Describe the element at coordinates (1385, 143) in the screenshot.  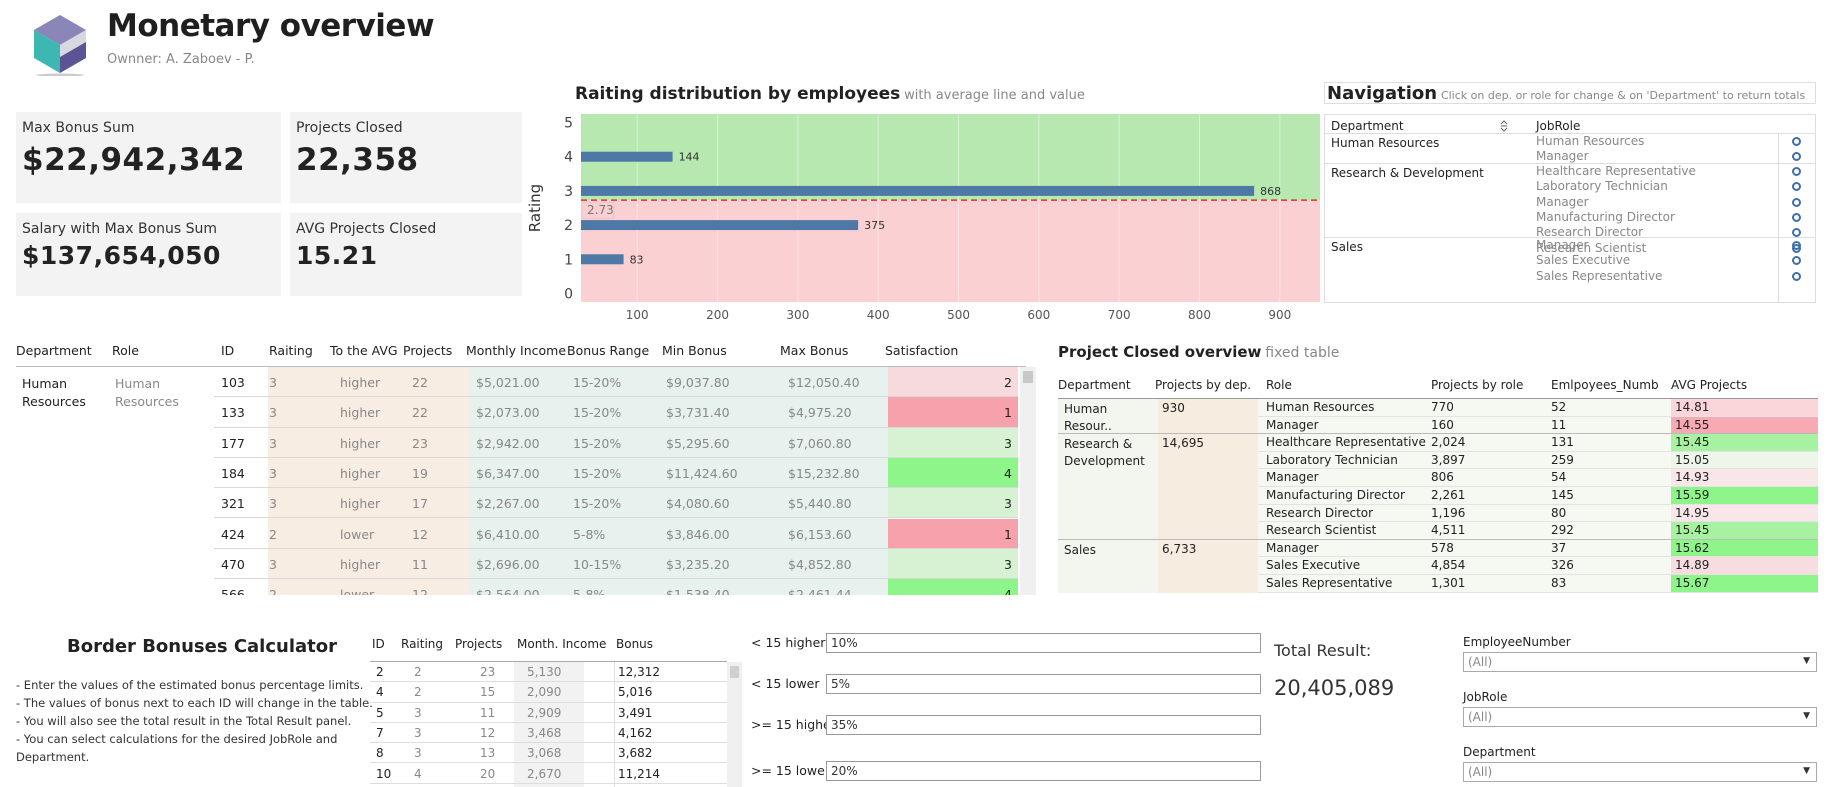
I see `nav-department-0: Human Resources` at that location.